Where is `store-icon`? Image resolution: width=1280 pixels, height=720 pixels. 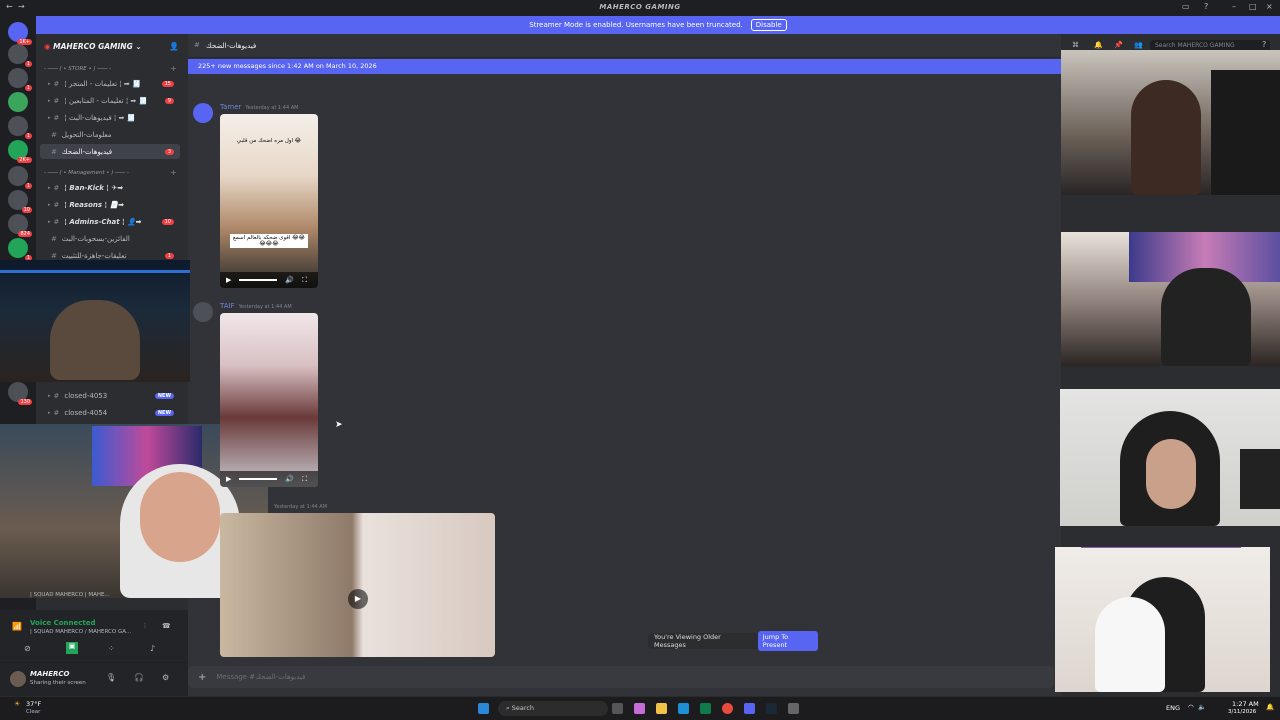 store-icon is located at coordinates (705, 708).